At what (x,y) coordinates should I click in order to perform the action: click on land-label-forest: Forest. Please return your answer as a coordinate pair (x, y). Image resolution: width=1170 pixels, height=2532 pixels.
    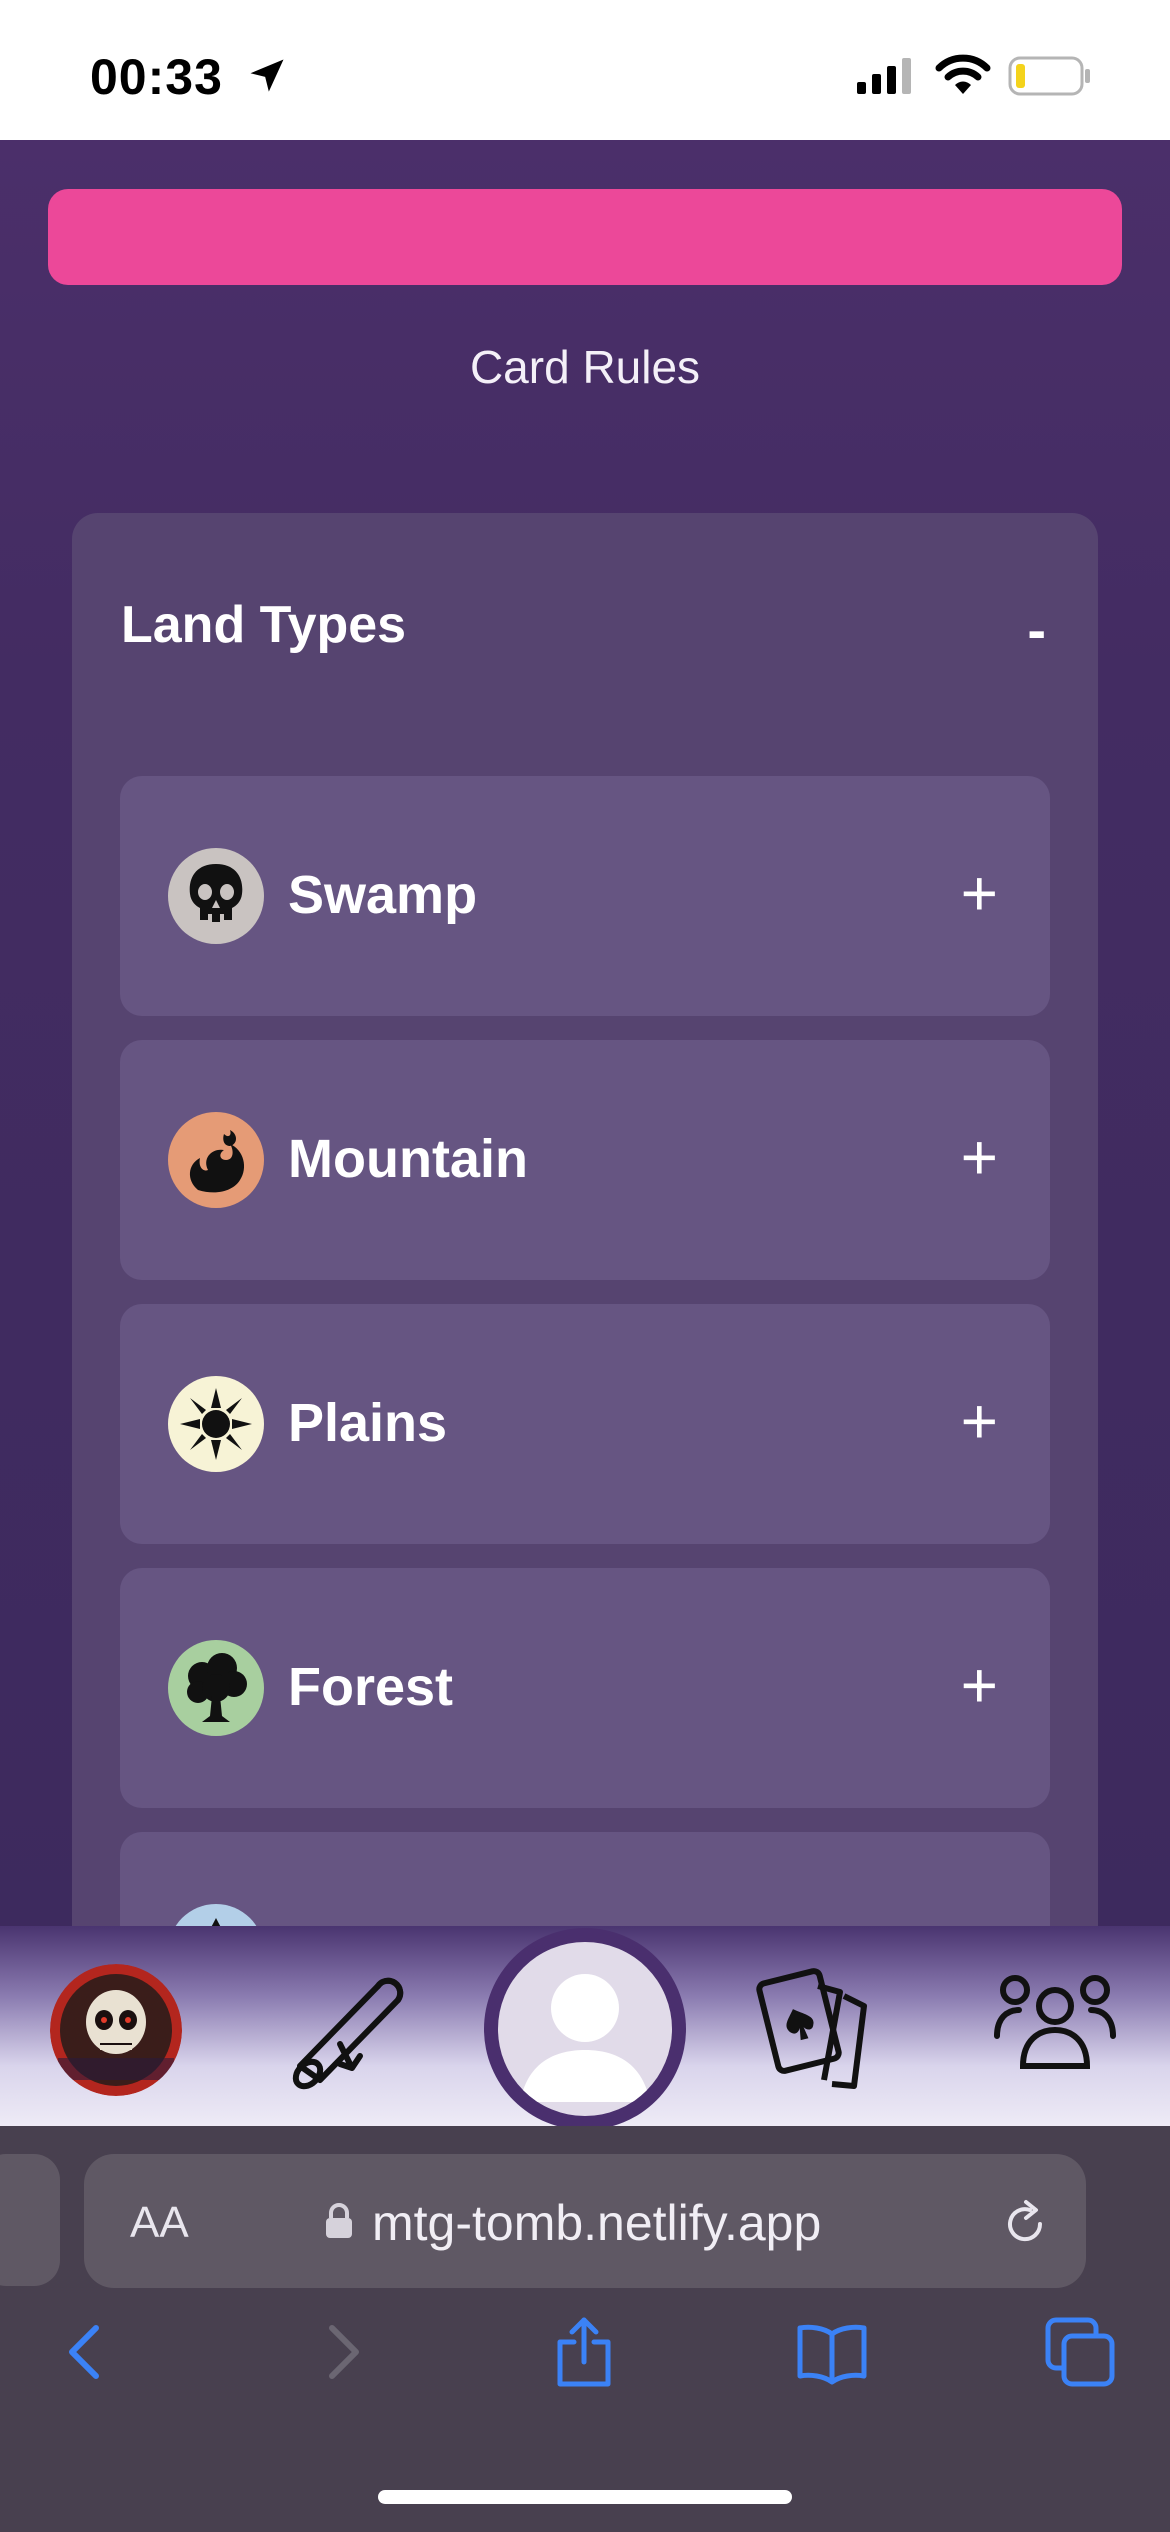
    Looking at the image, I should click on (371, 1687).